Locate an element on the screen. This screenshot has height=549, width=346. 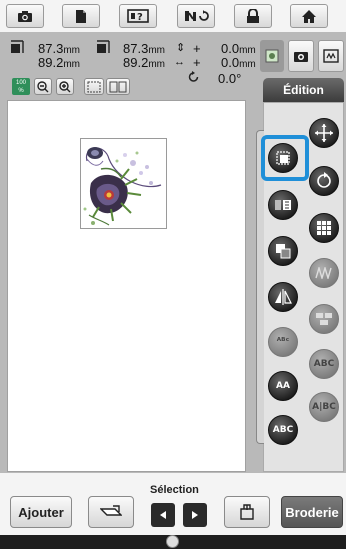
selection-label: Sélection is located at coordinates (174, 490).